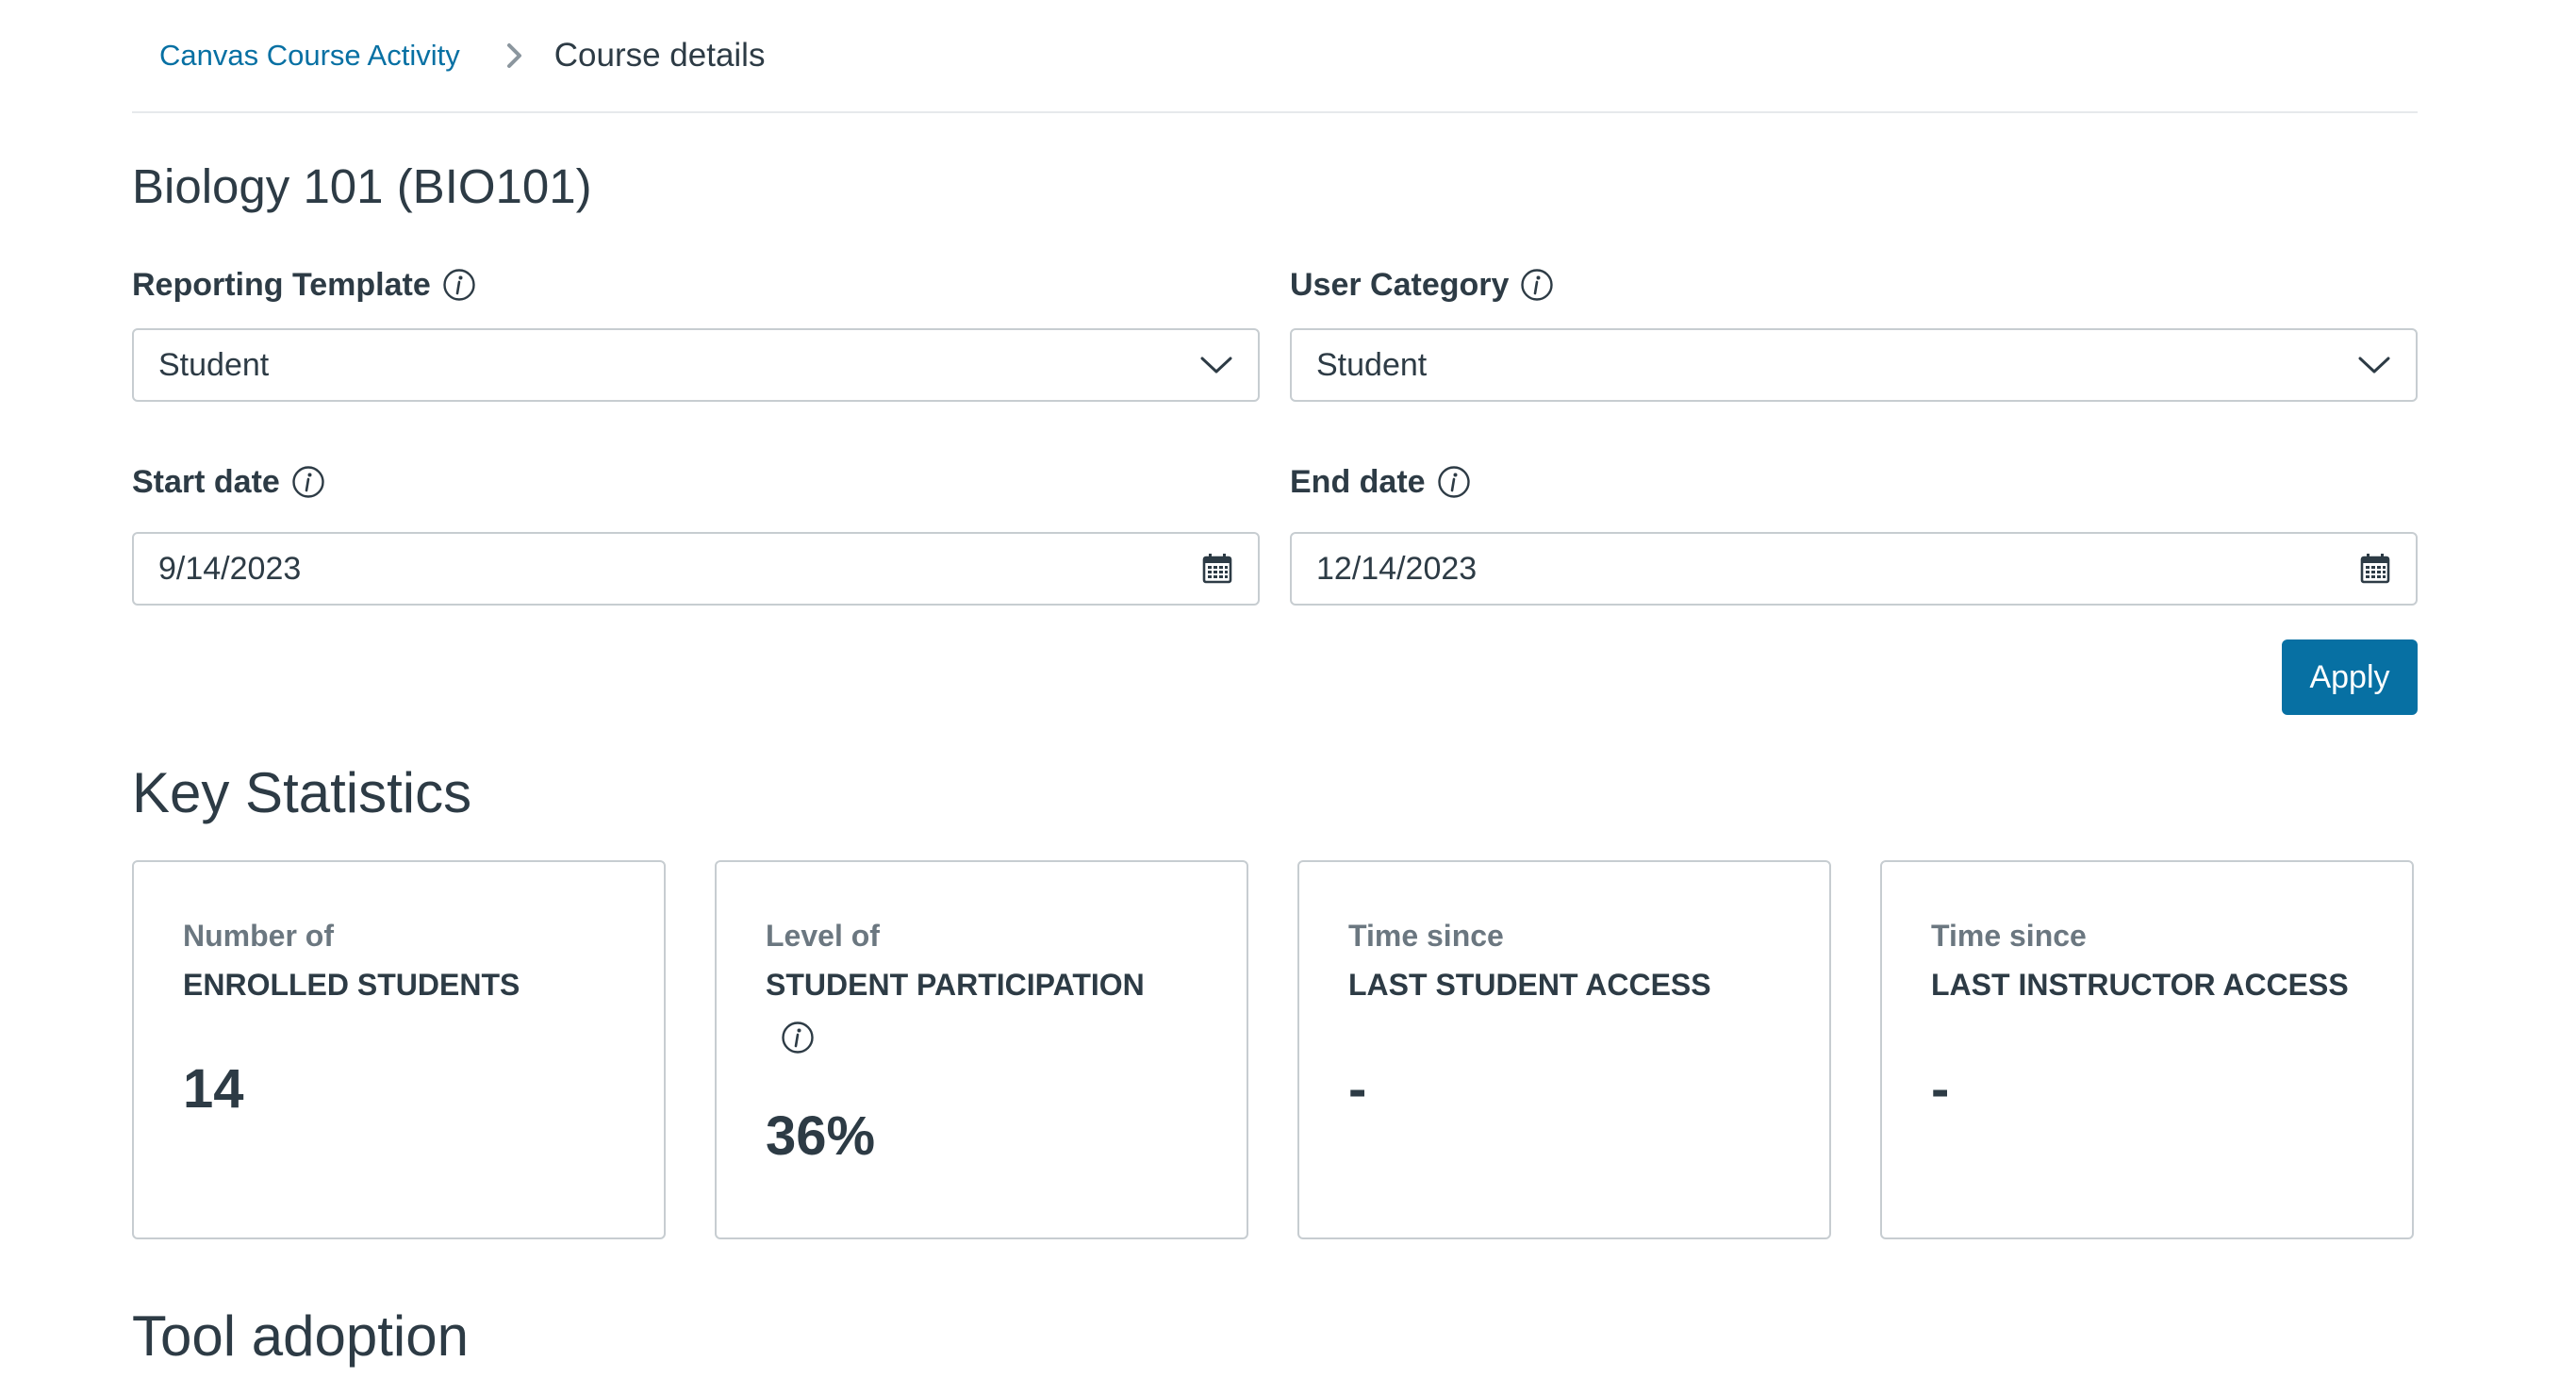 The image size is (2576, 1395). I want to click on apply-row: Apply, so click(1275, 677).